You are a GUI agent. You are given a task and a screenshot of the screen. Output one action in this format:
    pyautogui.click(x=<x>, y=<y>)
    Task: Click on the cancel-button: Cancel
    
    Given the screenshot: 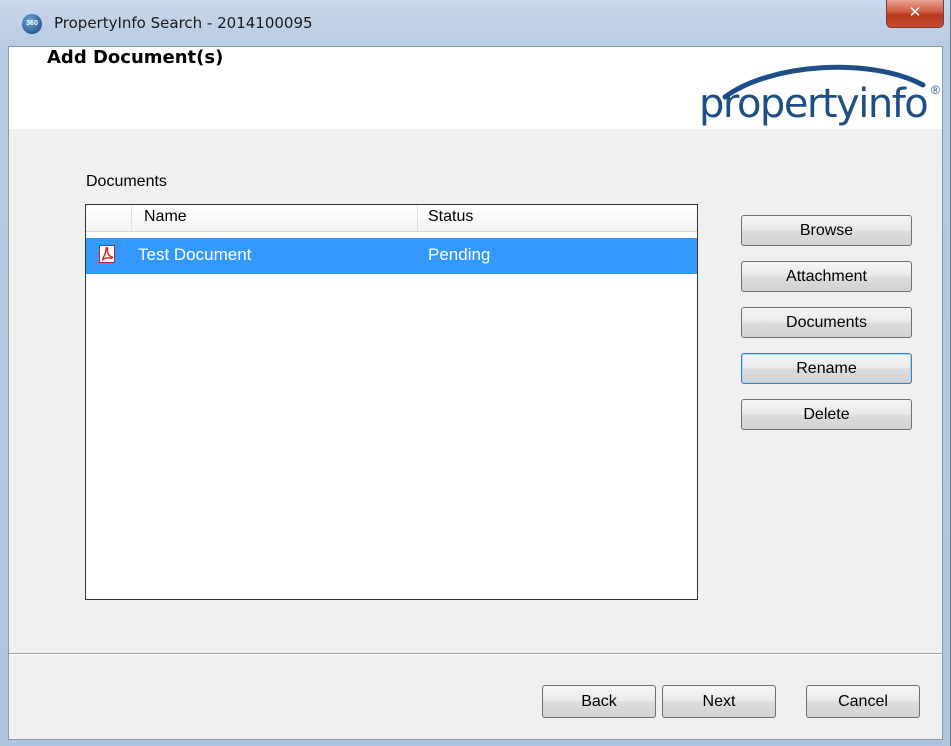 What is the action you would take?
    pyautogui.click(x=863, y=701)
    